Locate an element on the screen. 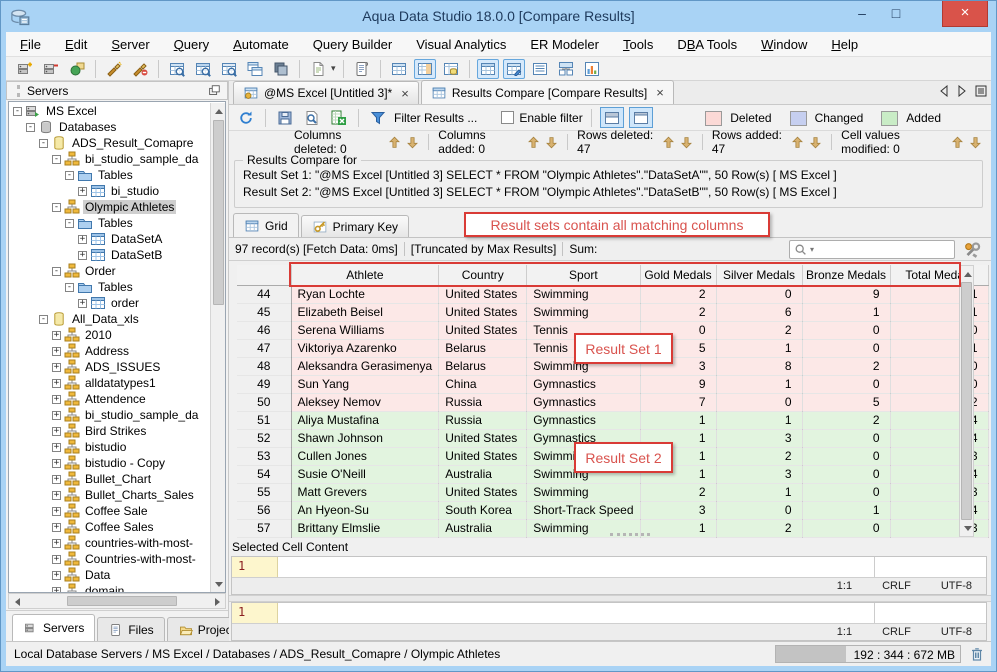 The image size is (997, 672). tab-close-icon: × is located at coordinates (405, 93).